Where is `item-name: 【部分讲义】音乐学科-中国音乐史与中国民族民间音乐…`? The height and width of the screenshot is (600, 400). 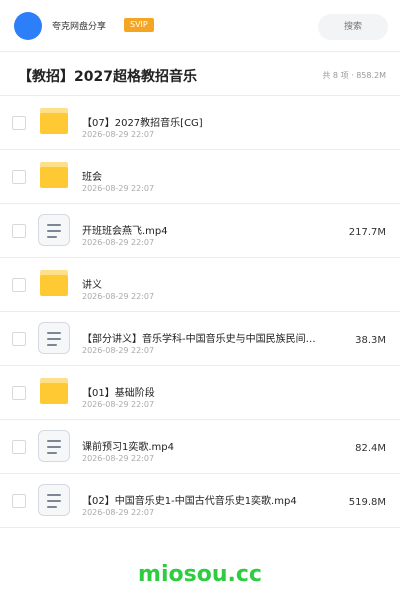 item-name: 【部分讲义】音乐学科-中国音乐史与中国民族民间音乐… is located at coordinates (202, 337).